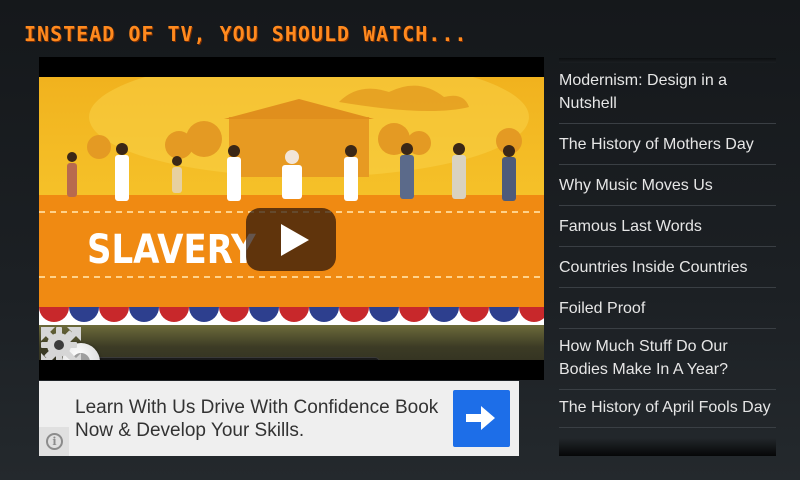 The width and height of the screenshot is (800, 480). Describe the element at coordinates (61, 342) in the screenshot. I see `expand-icon` at that location.